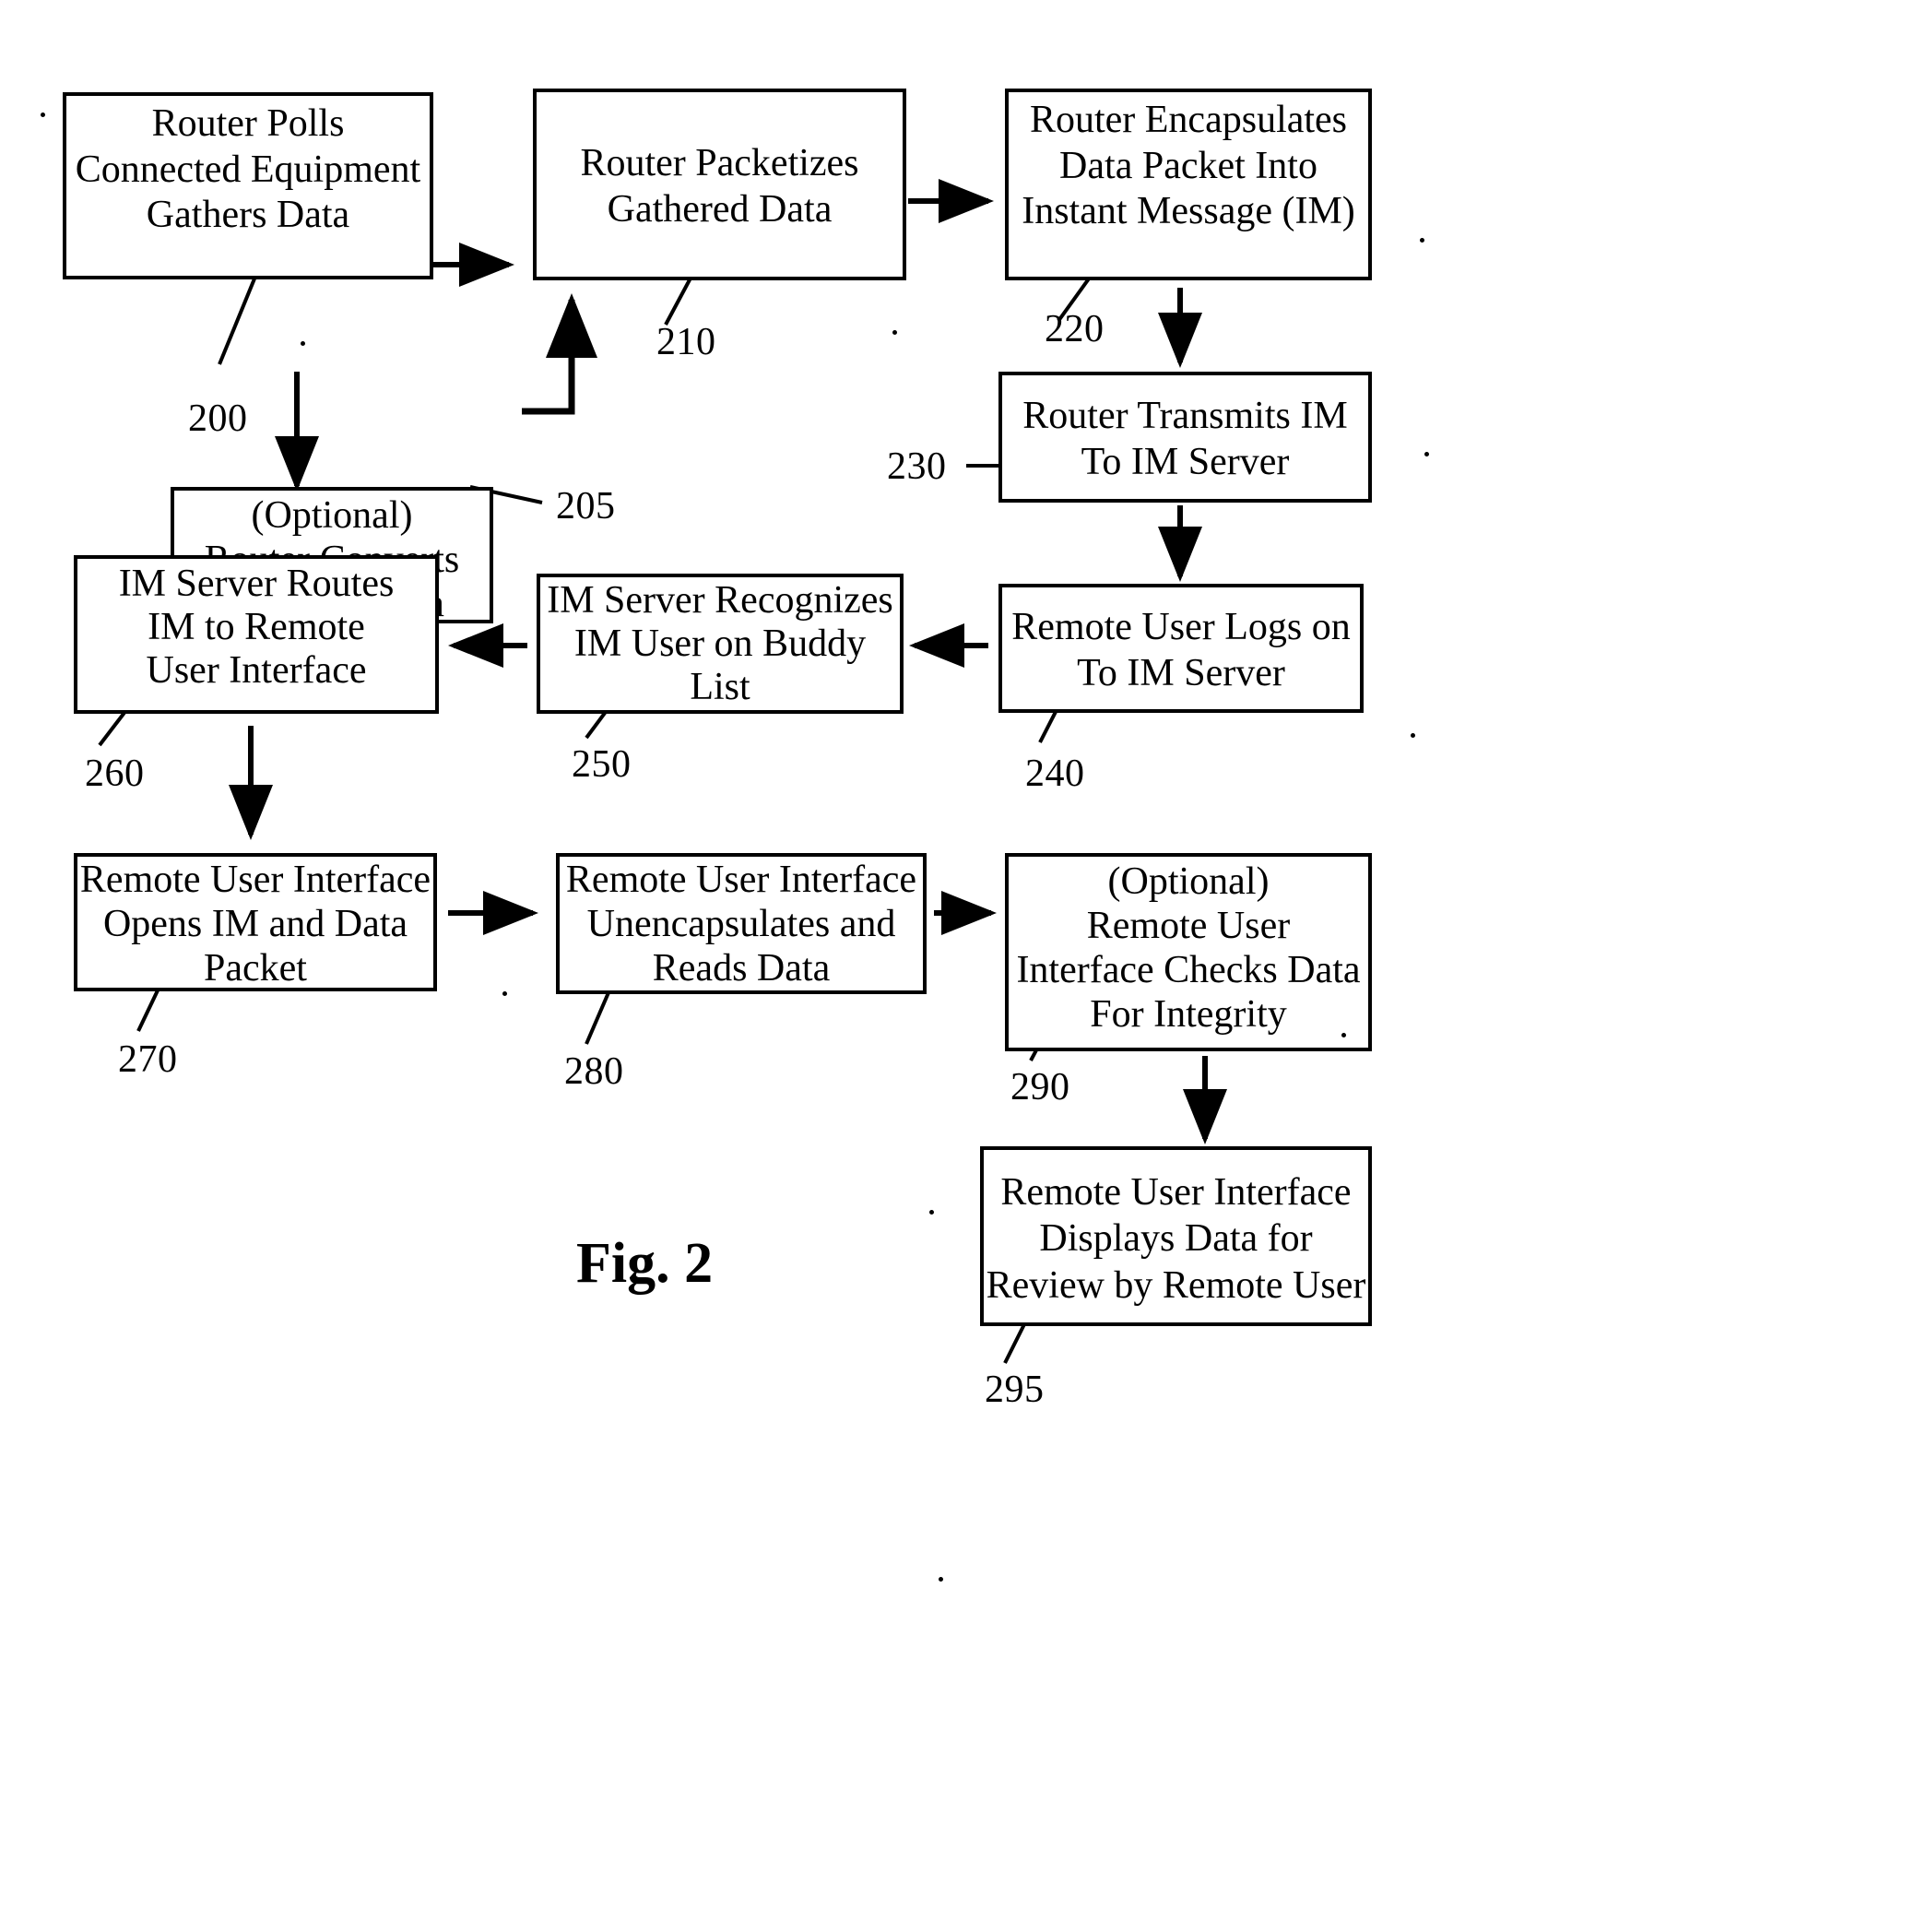 Image resolution: width=1914 pixels, height=1932 pixels. Describe the element at coordinates (1176, 1192) in the screenshot. I see `box-295-line-1: Remote User Interface` at that location.